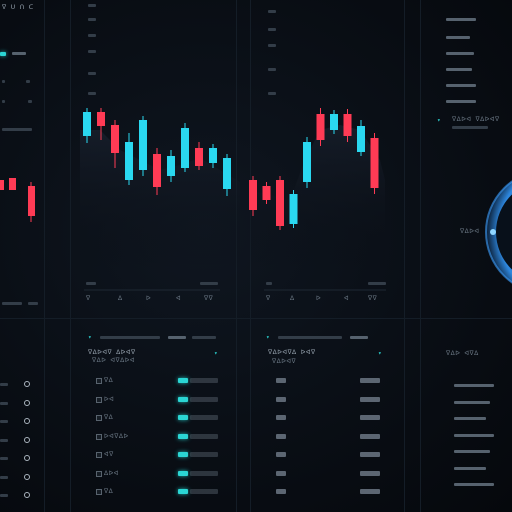 This screenshot has width=512, height=512. I want to click on panel-subtitle: ᐁᐃᐅᐊᐁ, so click(284, 361).